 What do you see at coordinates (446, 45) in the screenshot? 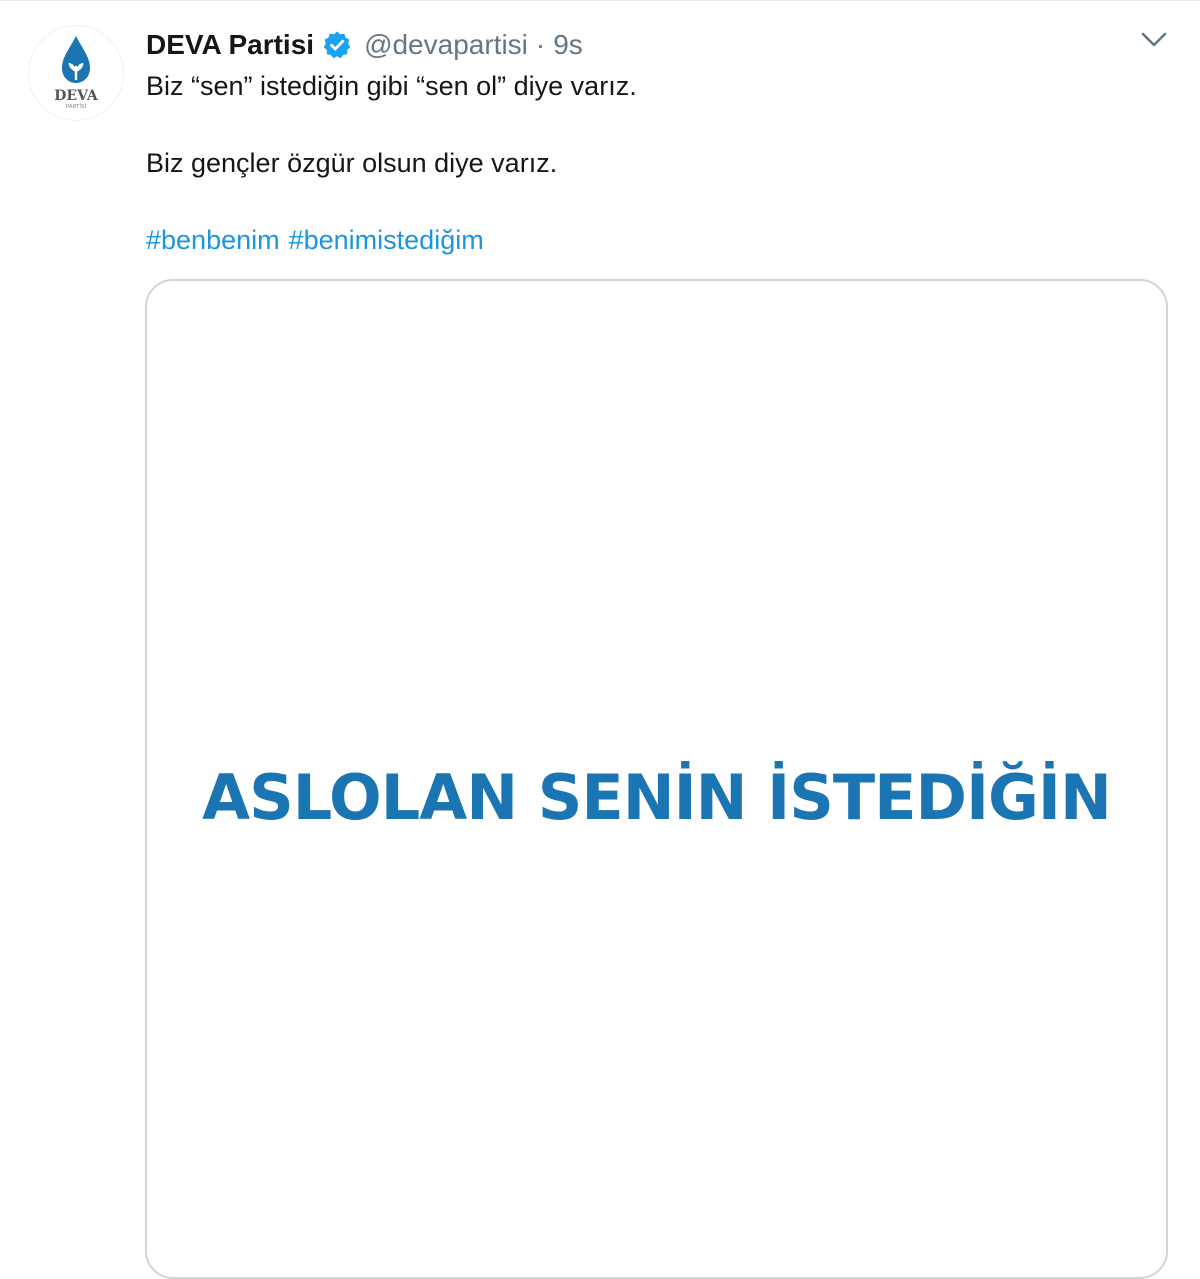
I see `author-handle: @devapartisi` at bounding box center [446, 45].